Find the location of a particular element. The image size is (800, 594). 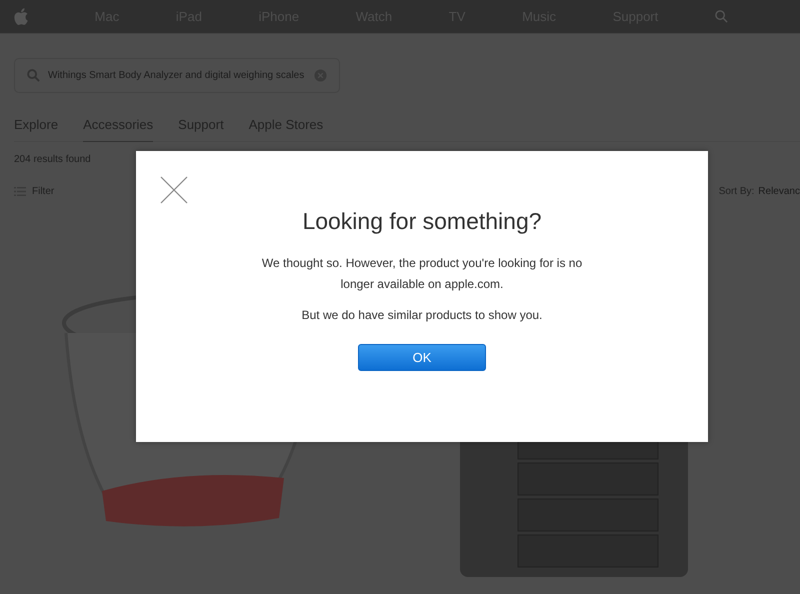

dialog-title: Looking for something? is located at coordinates (422, 221).